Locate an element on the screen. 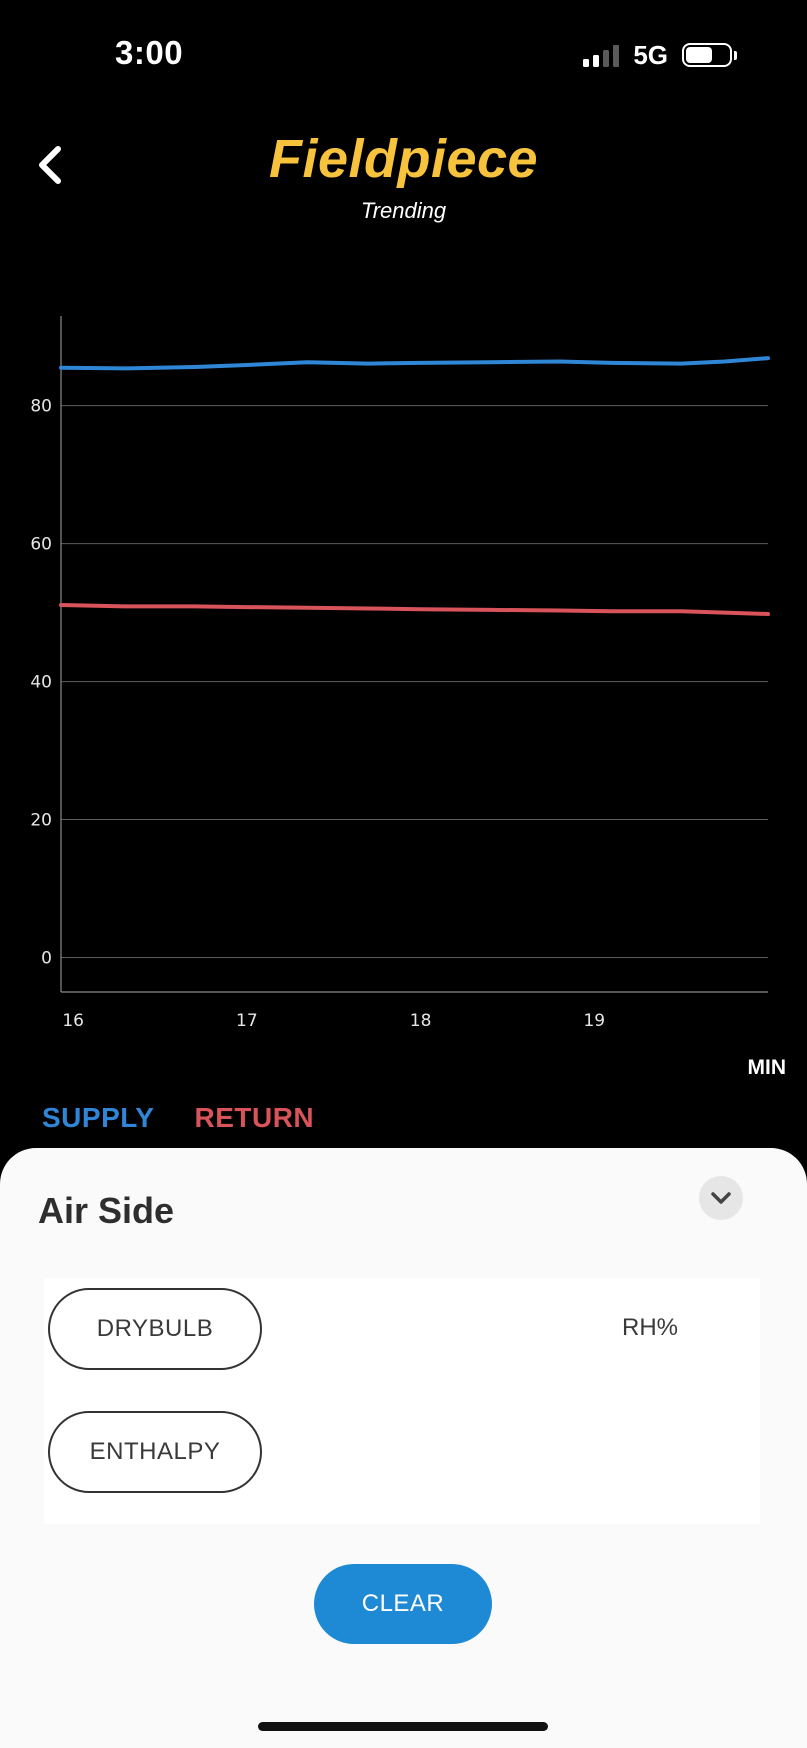 This screenshot has width=807, height=1748. x-tick-label: 17 is located at coordinates (247, 1021).